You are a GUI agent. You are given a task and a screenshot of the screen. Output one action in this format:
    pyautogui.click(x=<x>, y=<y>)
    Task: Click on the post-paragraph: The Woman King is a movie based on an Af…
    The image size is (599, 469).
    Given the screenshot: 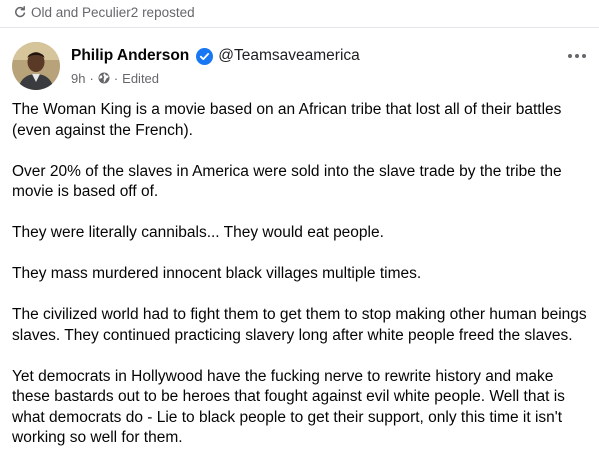 What is the action you would take?
    pyautogui.click(x=287, y=120)
    